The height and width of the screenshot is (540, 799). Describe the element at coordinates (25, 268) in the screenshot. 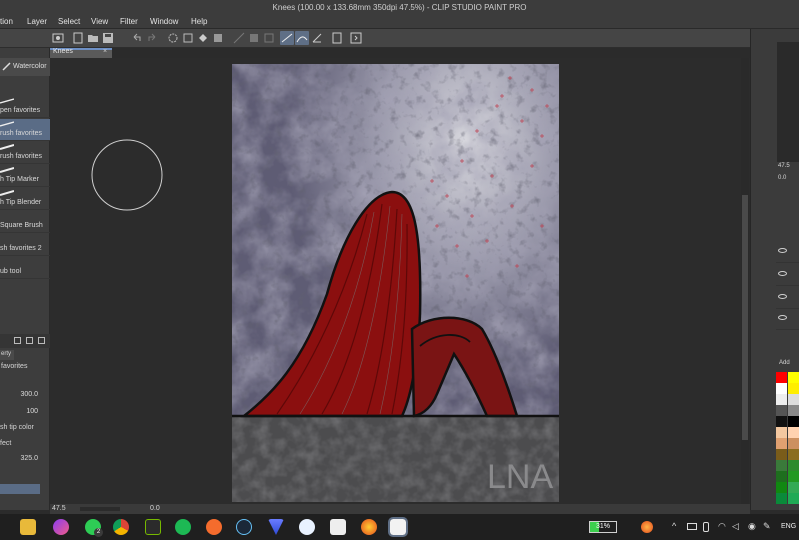

I see `brush-item-sub-tool: ub tool` at that location.